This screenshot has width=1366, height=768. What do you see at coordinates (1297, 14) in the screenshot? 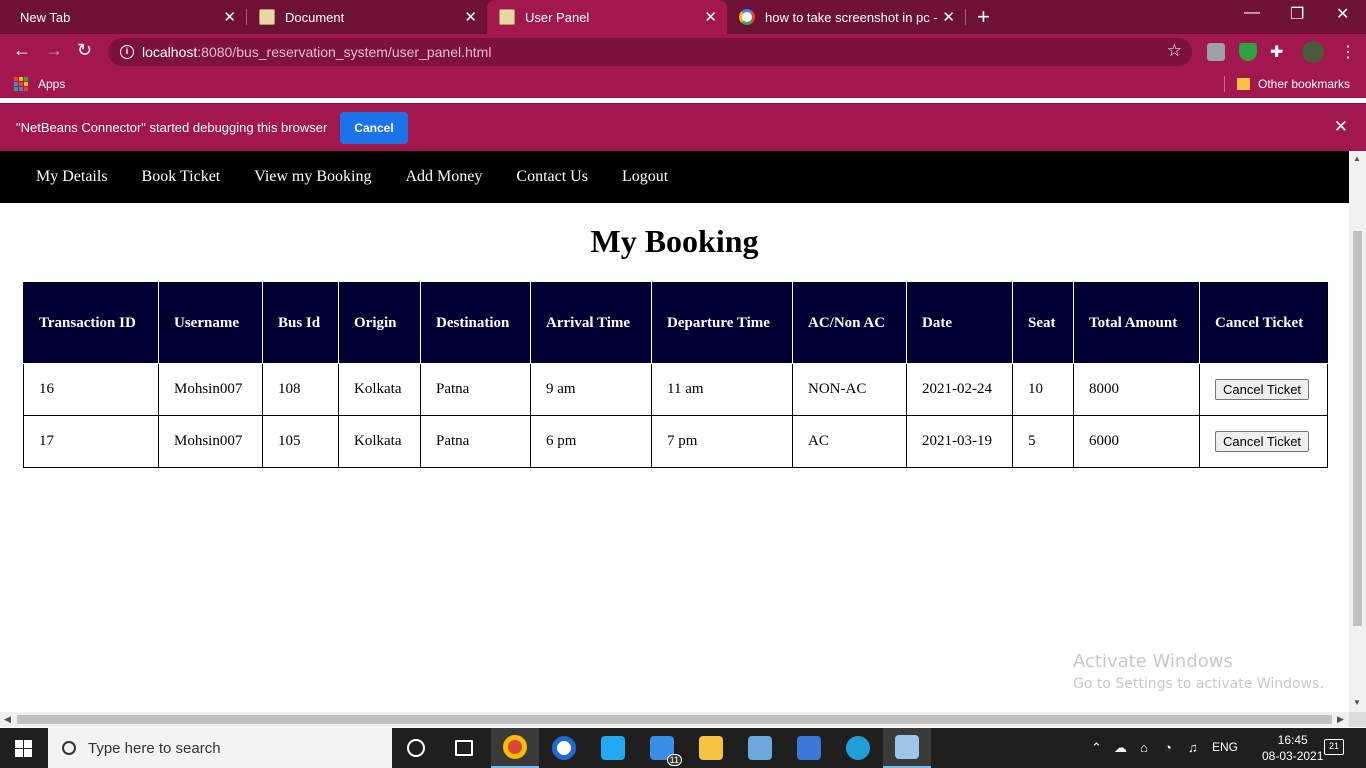
I see `restore-icon: ❐` at bounding box center [1297, 14].